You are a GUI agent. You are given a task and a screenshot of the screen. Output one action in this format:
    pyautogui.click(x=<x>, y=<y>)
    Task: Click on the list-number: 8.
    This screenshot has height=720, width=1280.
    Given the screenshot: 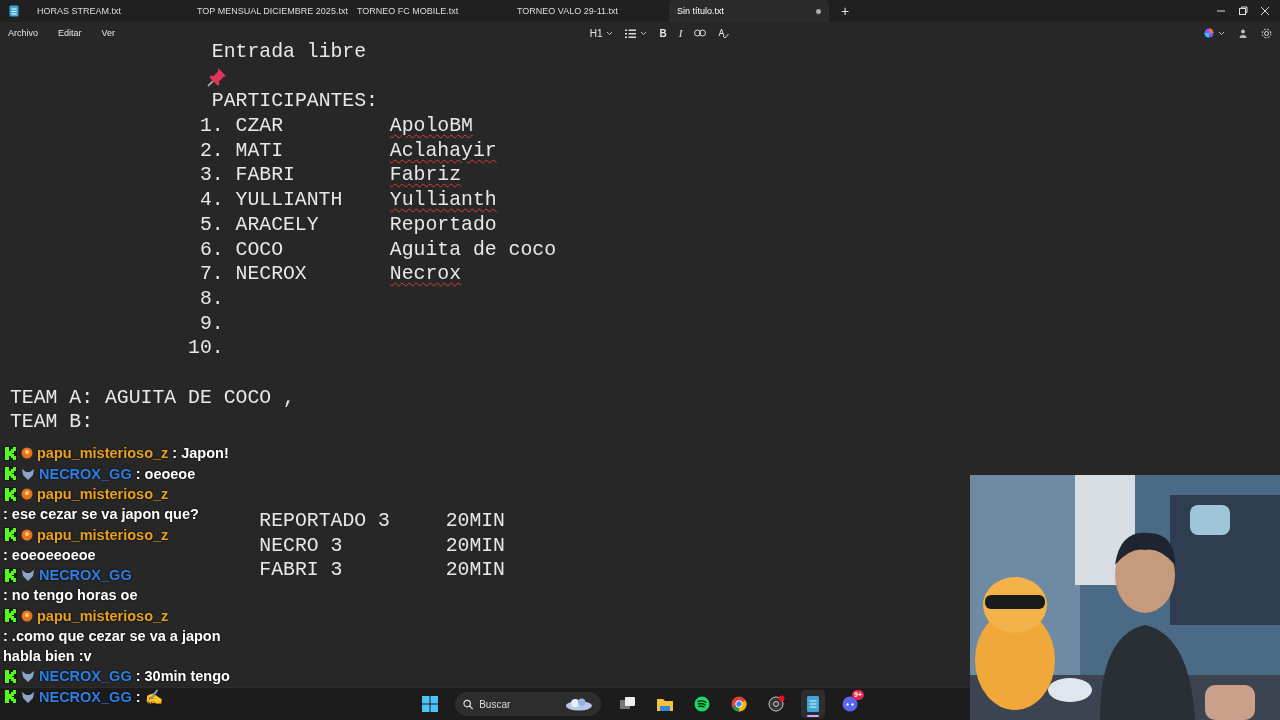 What is the action you would take?
    pyautogui.click(x=211, y=299)
    